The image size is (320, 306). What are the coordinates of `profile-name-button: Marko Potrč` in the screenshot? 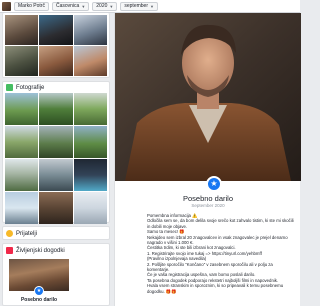 It's located at (31, 6).